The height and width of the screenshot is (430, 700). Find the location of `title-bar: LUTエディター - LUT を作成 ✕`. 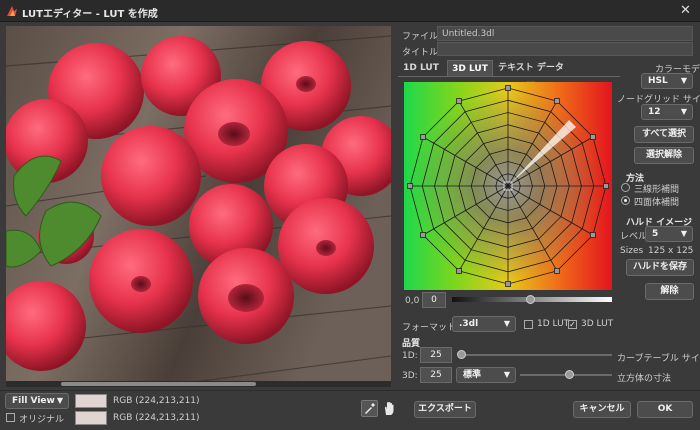

title-bar: LUTエディター - LUT を作成 ✕ is located at coordinates (350, 11).